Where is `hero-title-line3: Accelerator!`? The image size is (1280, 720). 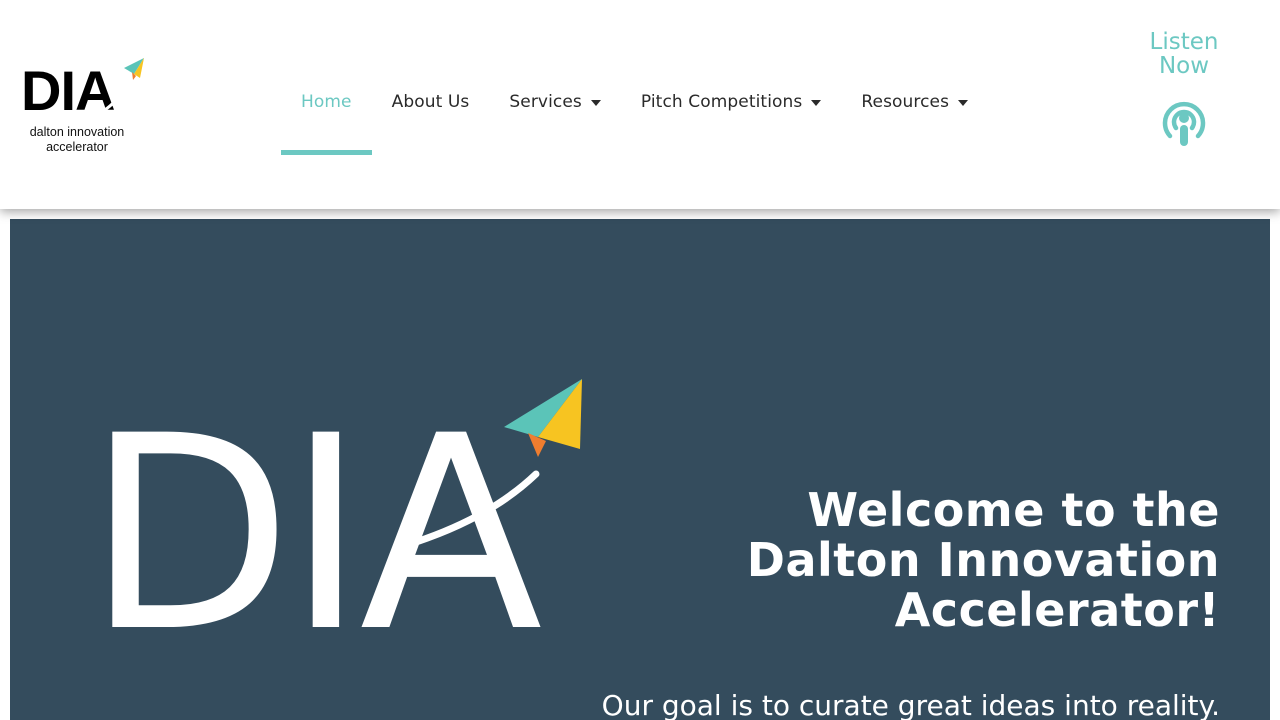 hero-title-line3: Accelerator! is located at coordinates (1057, 610).